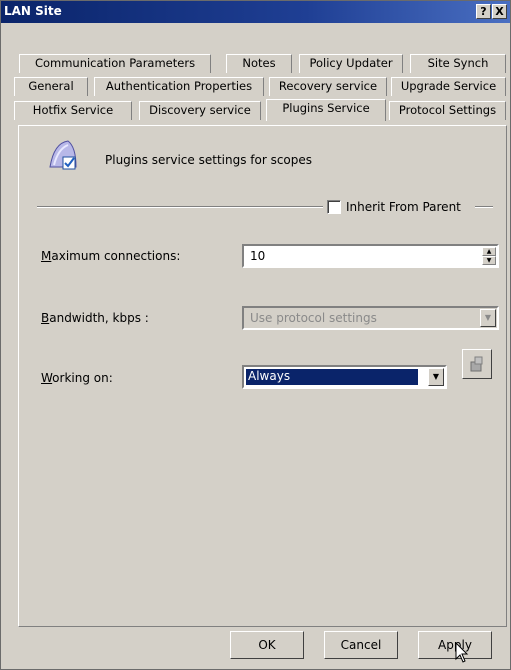  Describe the element at coordinates (63, 155) in the screenshot. I see `plugins-scope-icon` at that location.